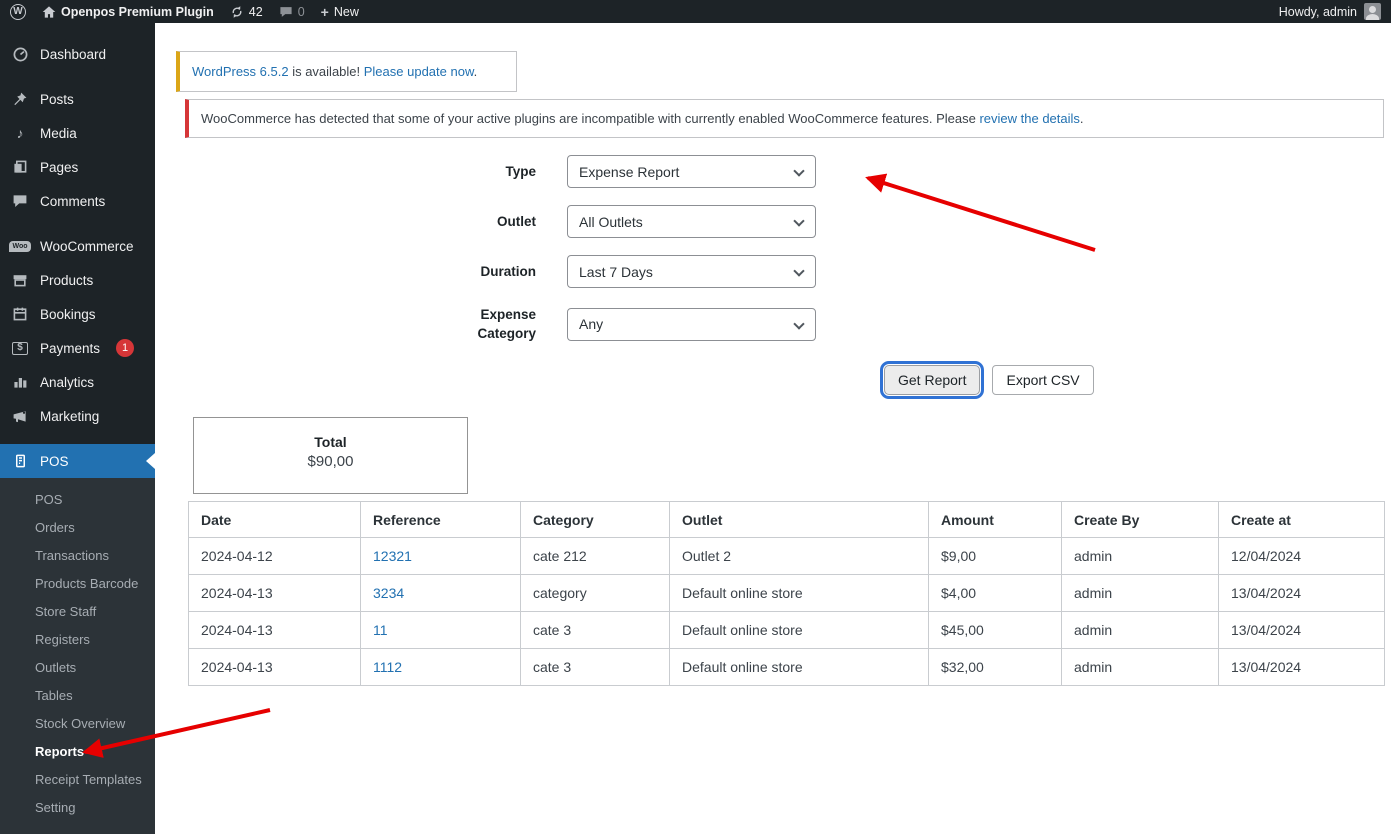 The width and height of the screenshot is (1391, 834). Describe the element at coordinates (1318, 12) in the screenshot. I see `howdy-account-link: Howdy, admin` at that location.